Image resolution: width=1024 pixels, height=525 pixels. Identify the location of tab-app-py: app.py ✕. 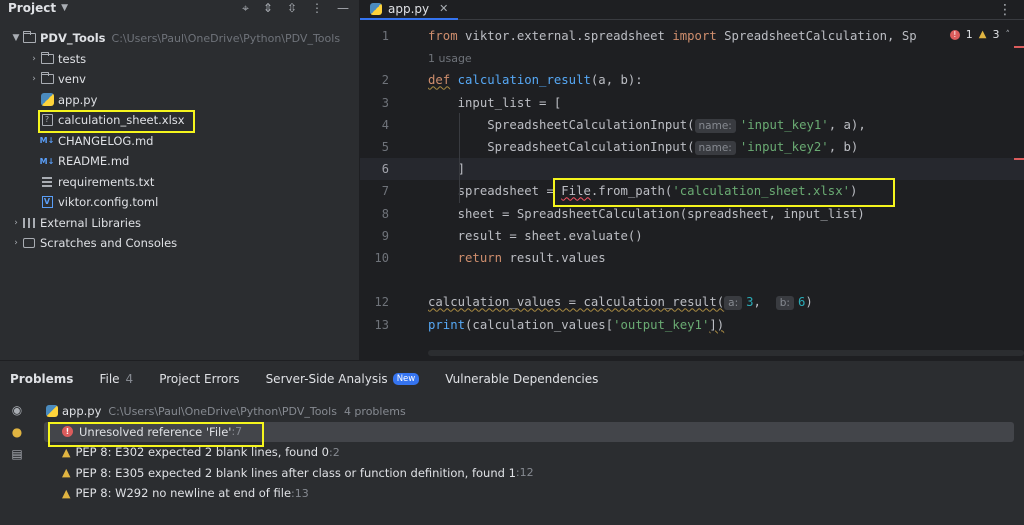
(409, 10).